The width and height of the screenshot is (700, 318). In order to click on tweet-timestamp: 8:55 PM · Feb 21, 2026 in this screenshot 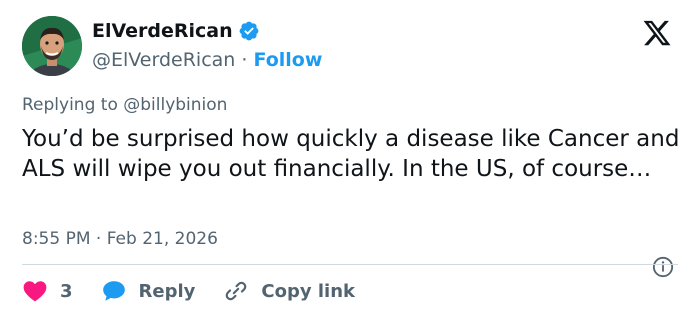, I will do `click(120, 239)`.